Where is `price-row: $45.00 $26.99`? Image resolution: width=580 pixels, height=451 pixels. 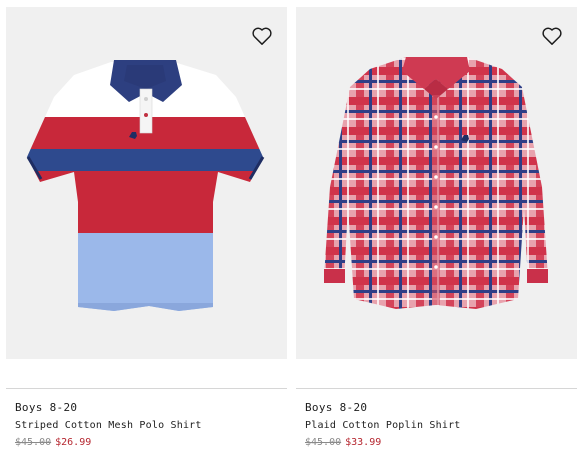
price-row: $45.00 $26.99 is located at coordinates (53, 442).